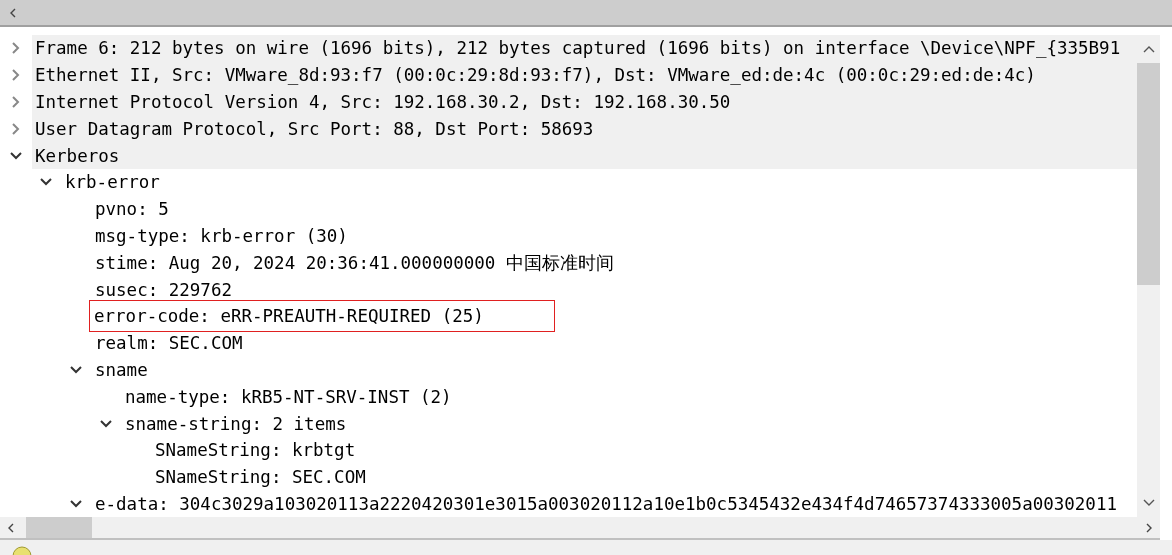 This screenshot has width=1172, height=555. Describe the element at coordinates (1149, 527) in the screenshot. I see `scroll-right-icon` at that location.